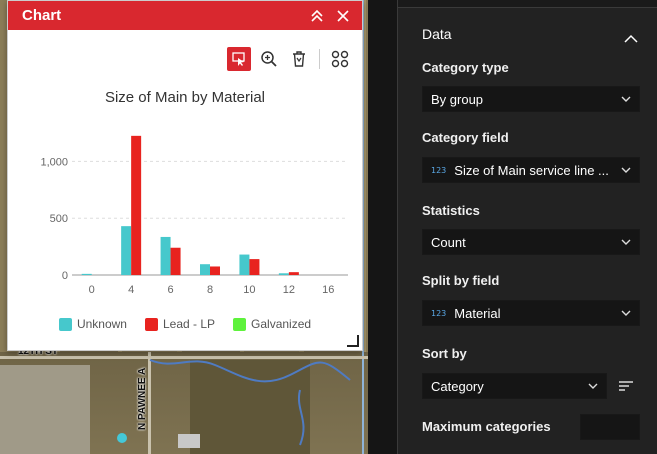  What do you see at coordinates (461, 280) in the screenshot?
I see `split-by-field-label: Split by field` at bounding box center [461, 280].